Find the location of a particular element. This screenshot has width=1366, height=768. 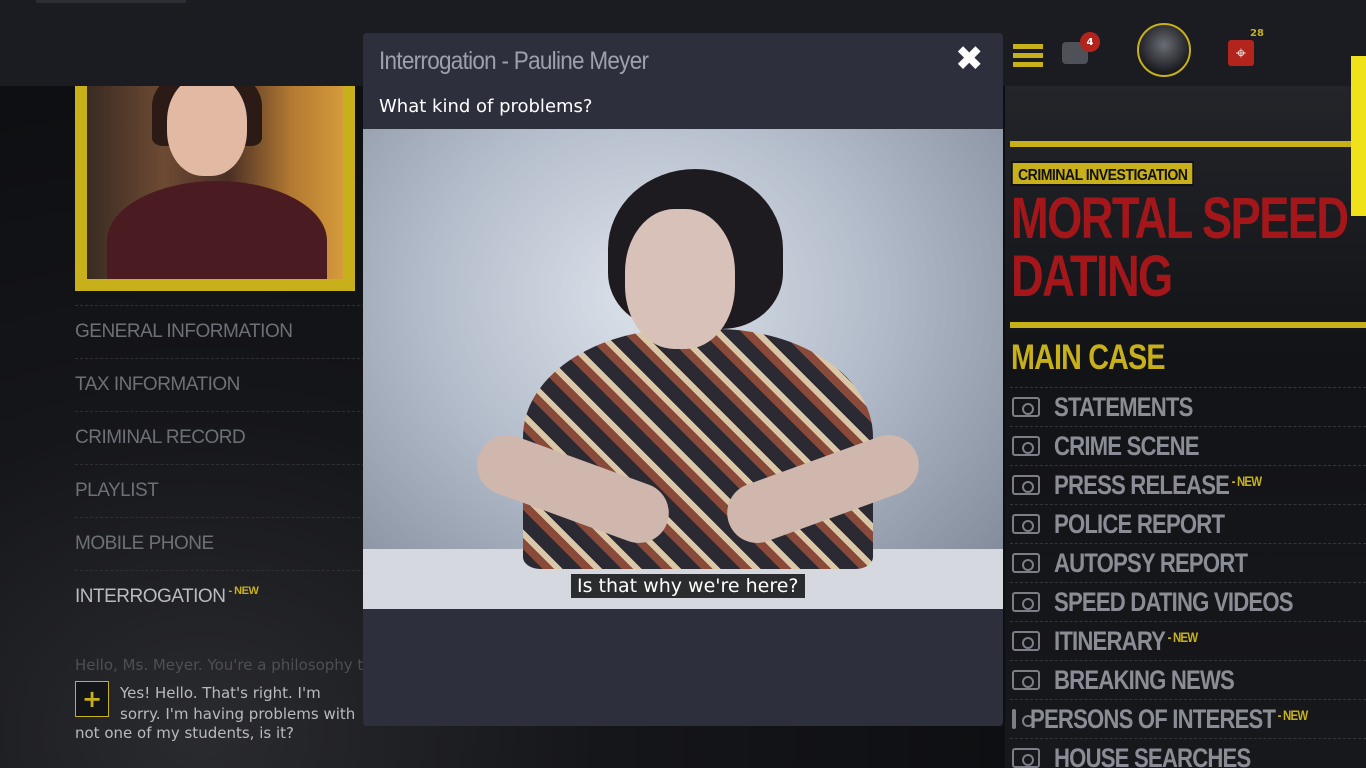

portrait-image is located at coordinates (215, 182).